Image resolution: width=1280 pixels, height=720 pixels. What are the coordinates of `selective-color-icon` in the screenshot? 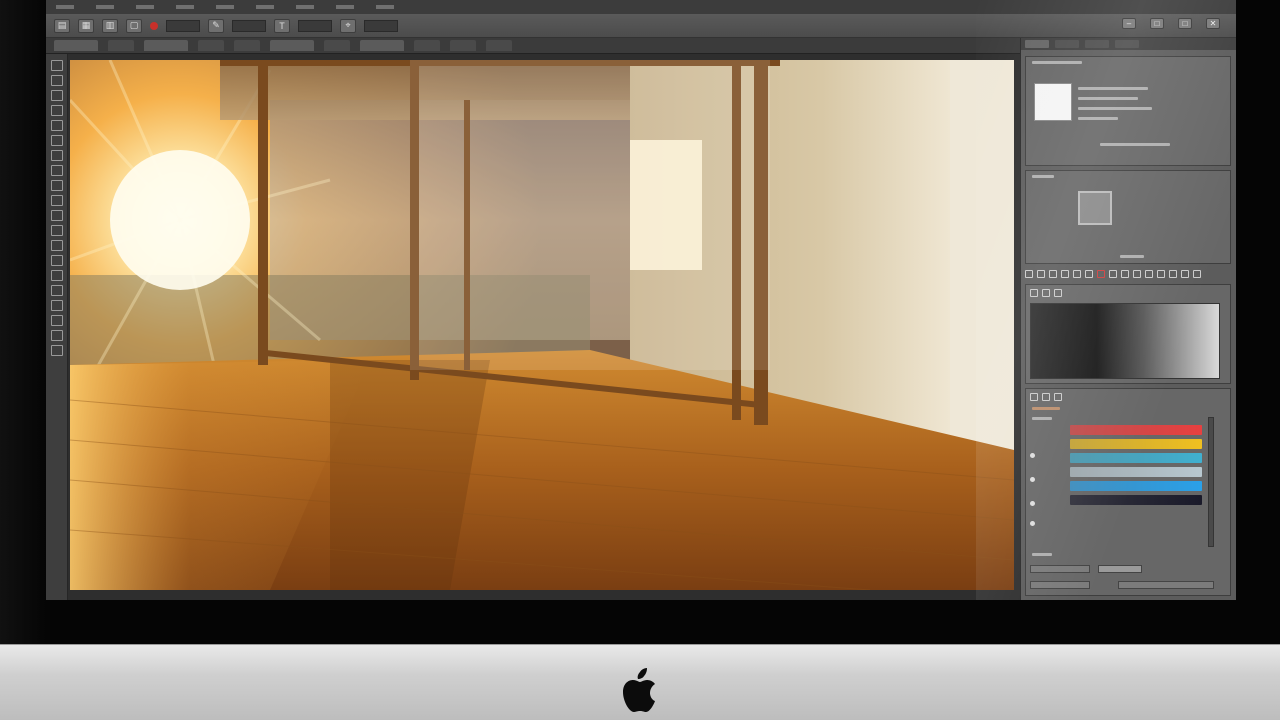 It's located at (1197, 274).